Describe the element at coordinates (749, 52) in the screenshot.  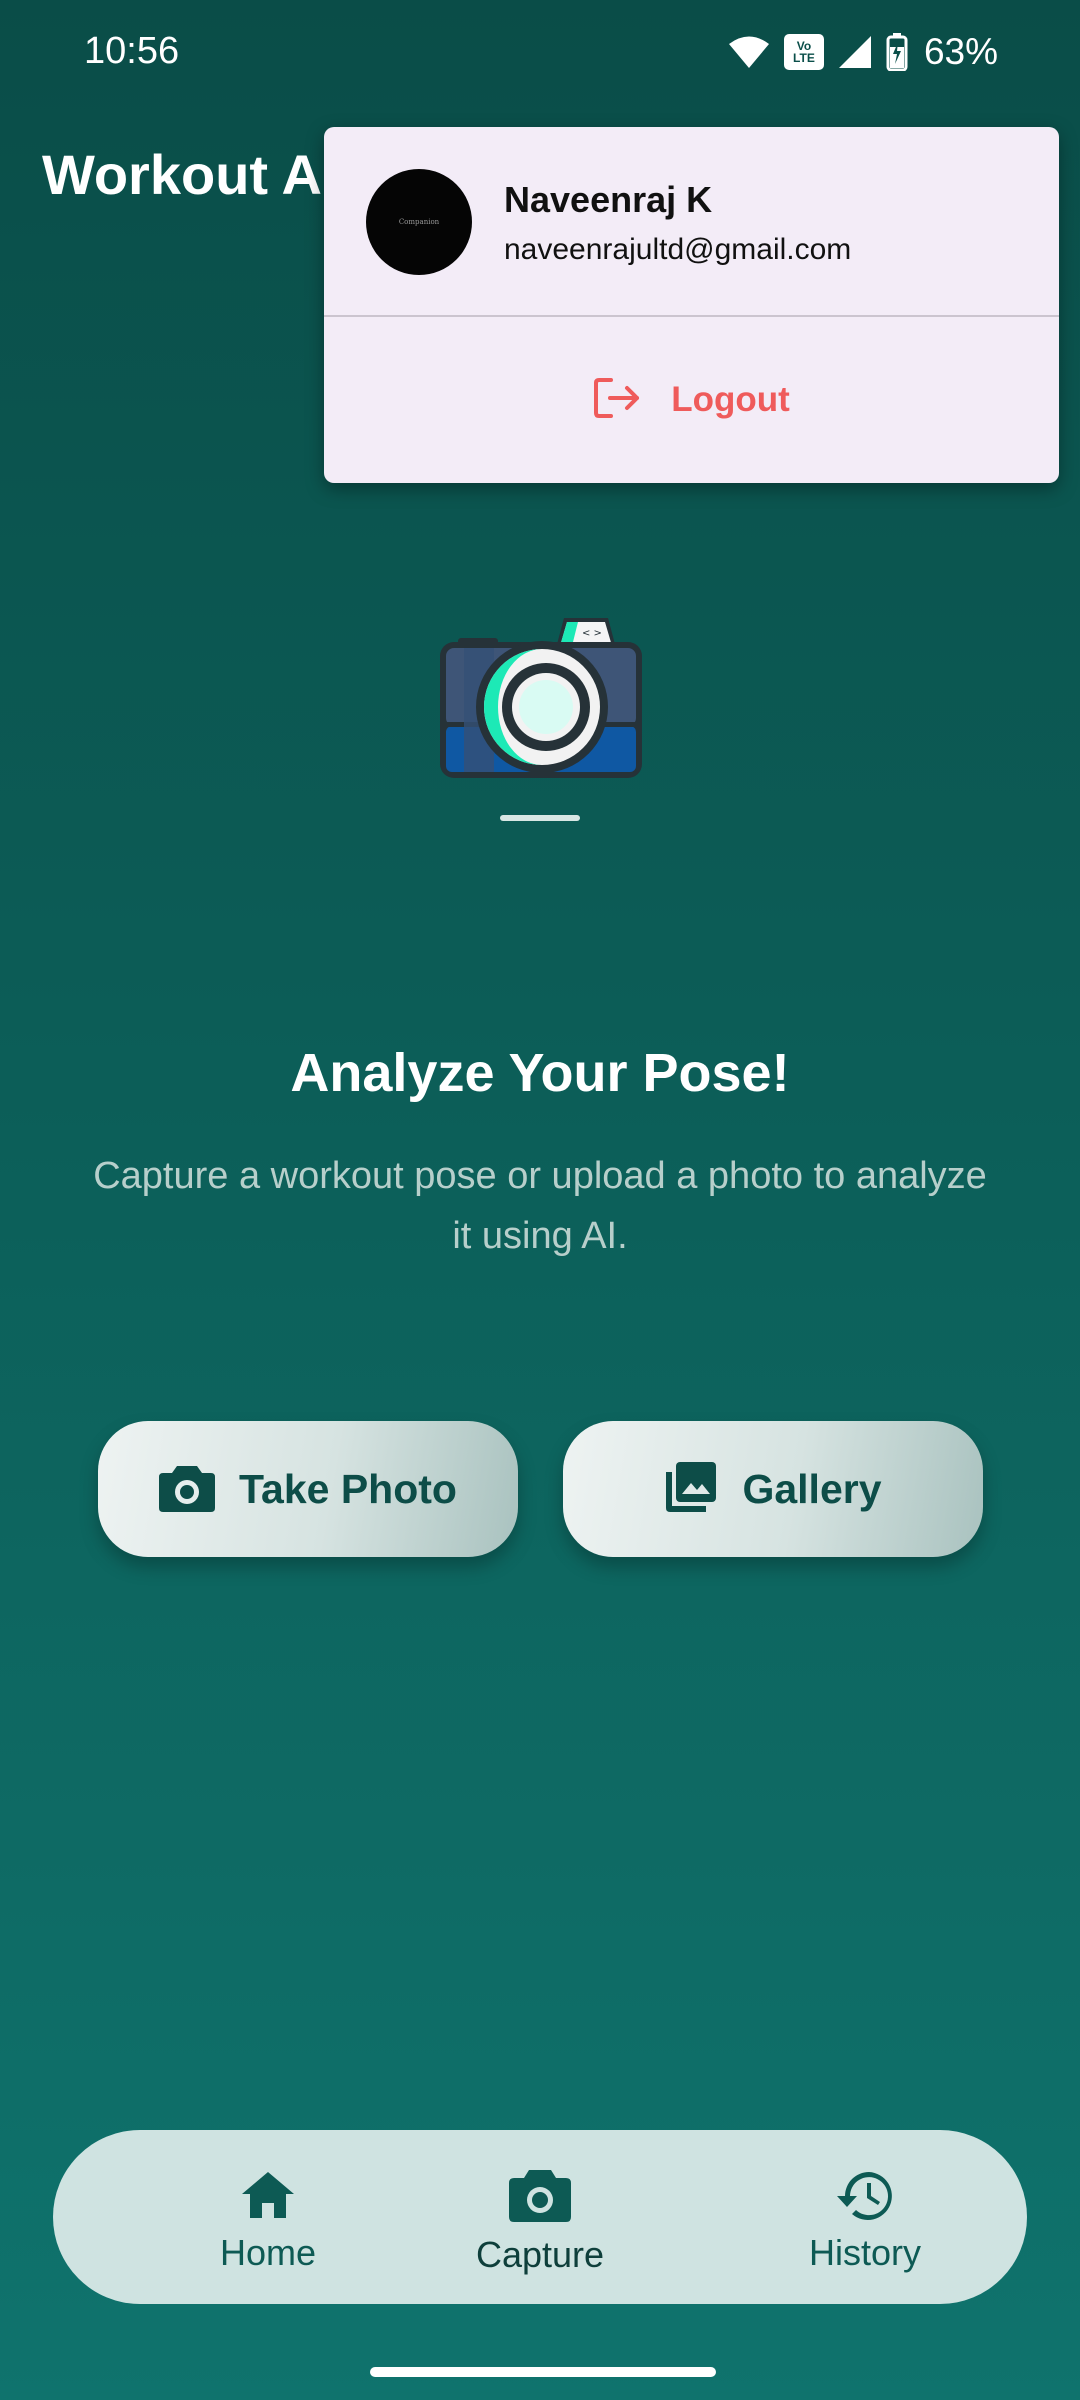
I see `wifi-icon` at that location.